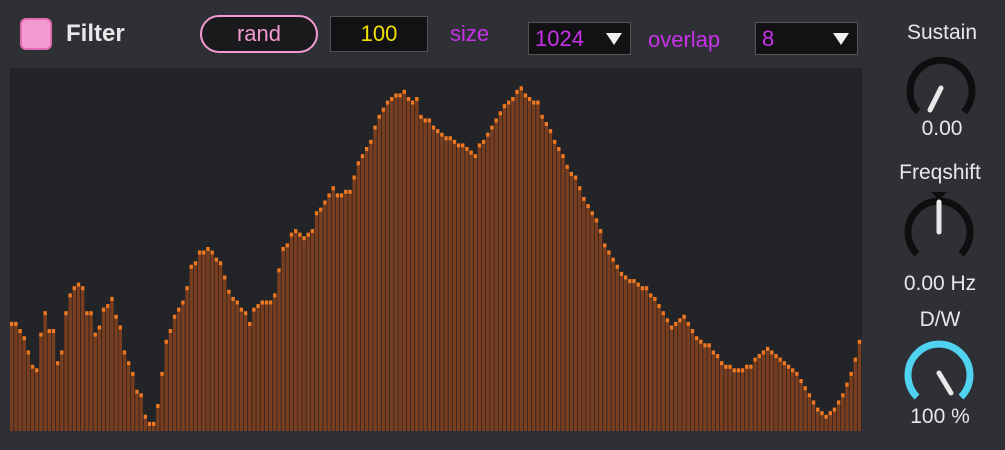  I want to click on size-dropdown: 1024, so click(579, 38).